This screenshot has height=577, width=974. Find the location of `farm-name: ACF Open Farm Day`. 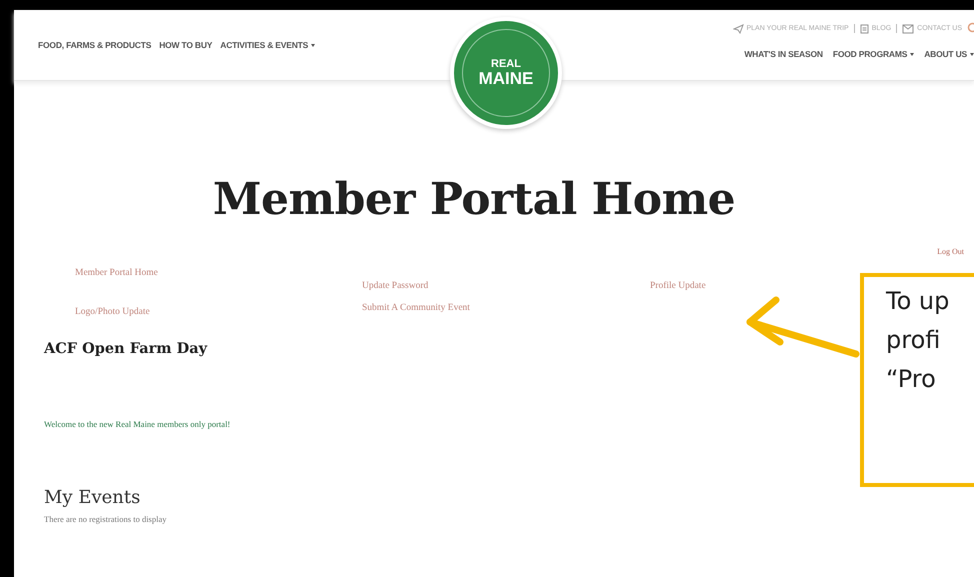

farm-name: ACF Open Farm Day is located at coordinates (126, 348).